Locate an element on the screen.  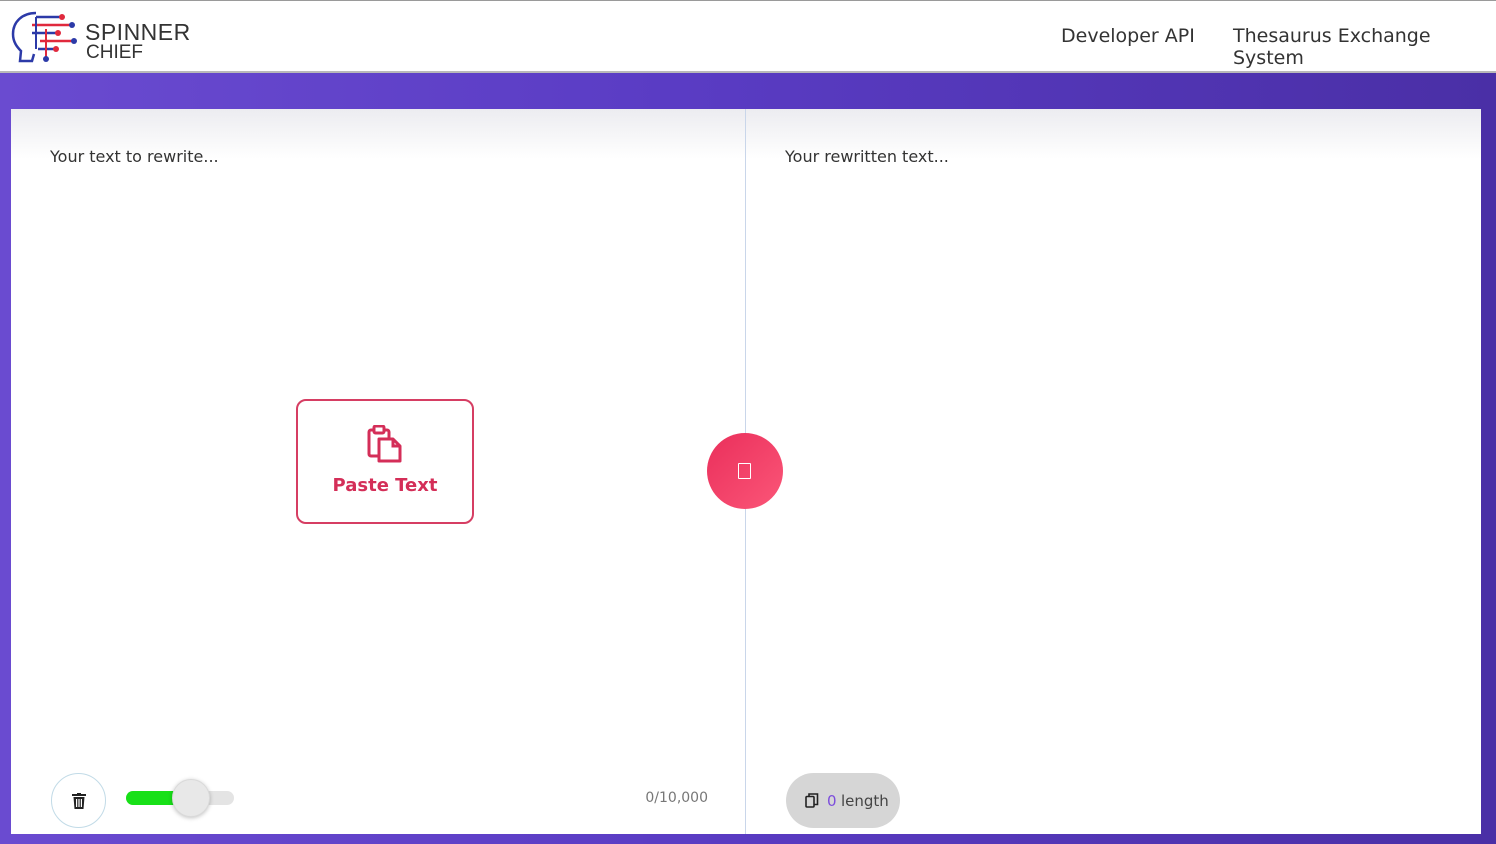
rewrite-button is located at coordinates (745, 471).